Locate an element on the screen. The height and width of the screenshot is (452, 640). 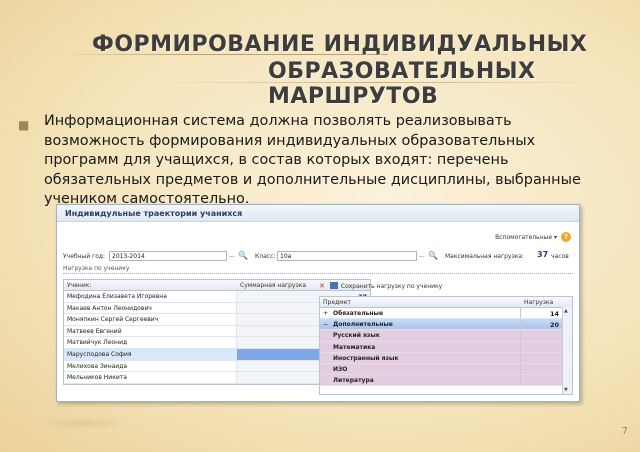
slide-title-line-1: ФОРМИРОВАНИЕ ИНДИВИДУАЛЬНЫХ is located at coordinates (340, 44).